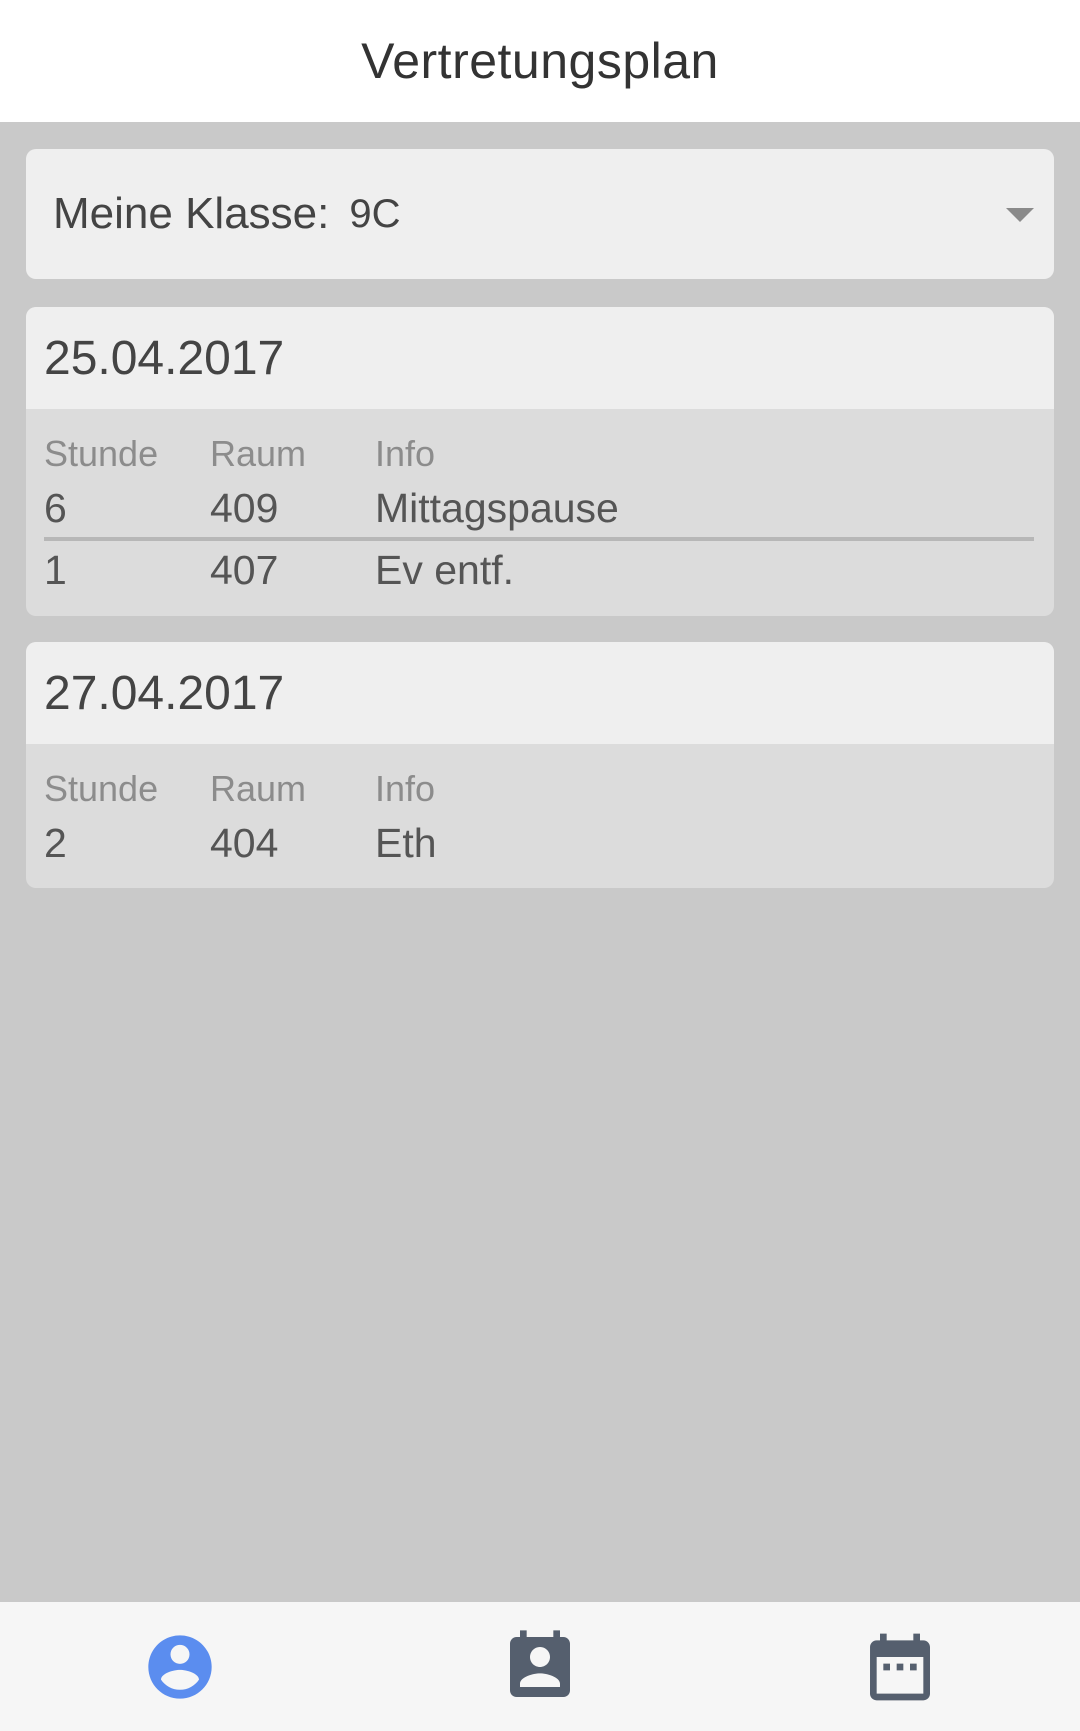  Describe the element at coordinates (164, 358) in the screenshot. I see `day-date: 25.04.2017` at that location.